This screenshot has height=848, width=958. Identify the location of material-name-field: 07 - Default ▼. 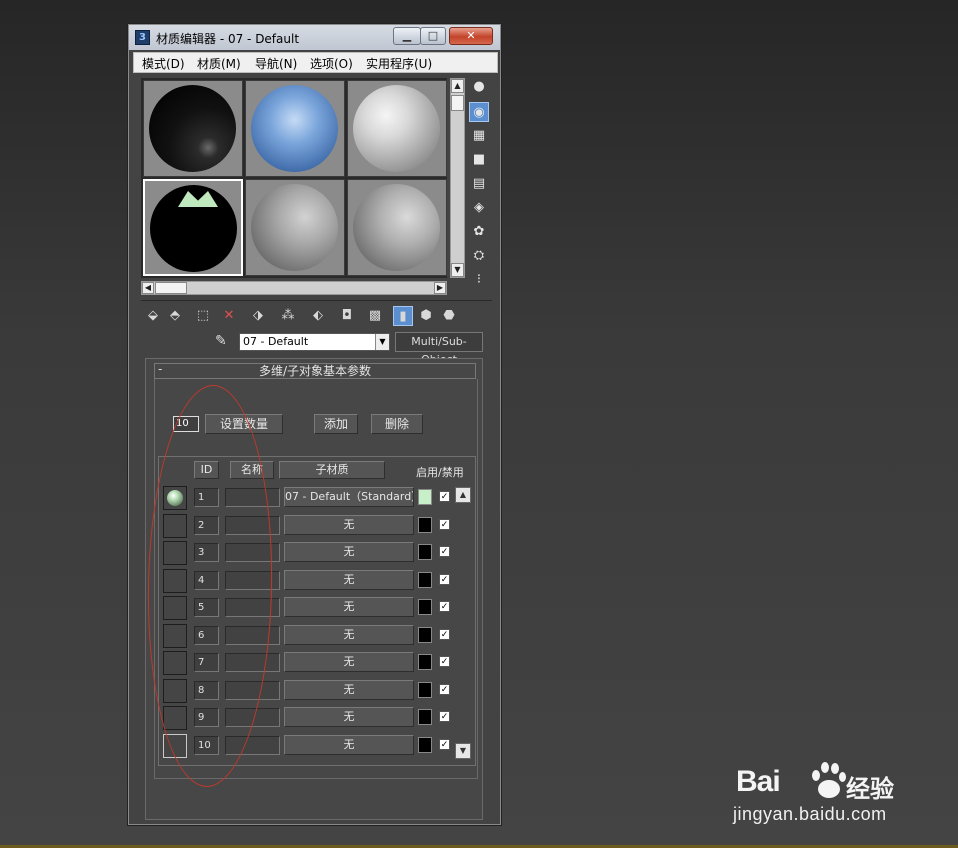
(314, 342).